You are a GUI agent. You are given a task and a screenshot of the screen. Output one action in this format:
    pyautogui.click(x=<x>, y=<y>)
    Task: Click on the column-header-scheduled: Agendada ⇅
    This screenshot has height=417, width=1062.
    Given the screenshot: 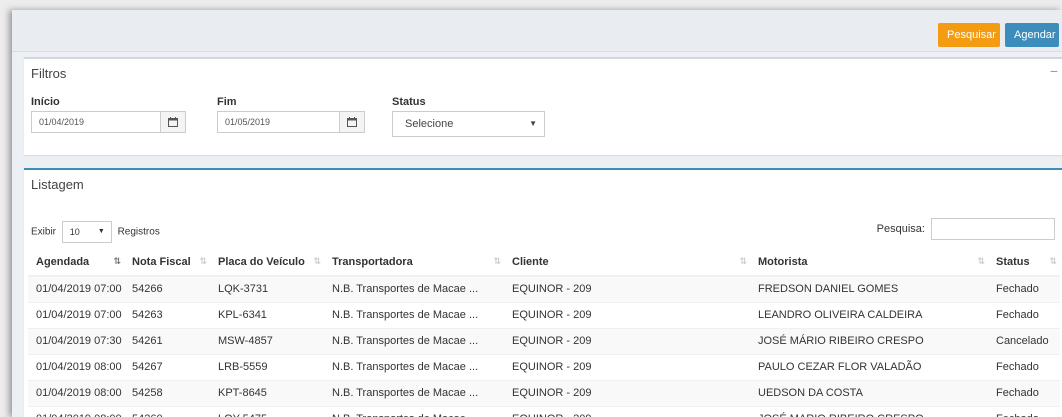 What is the action you would take?
    pyautogui.click(x=76, y=262)
    